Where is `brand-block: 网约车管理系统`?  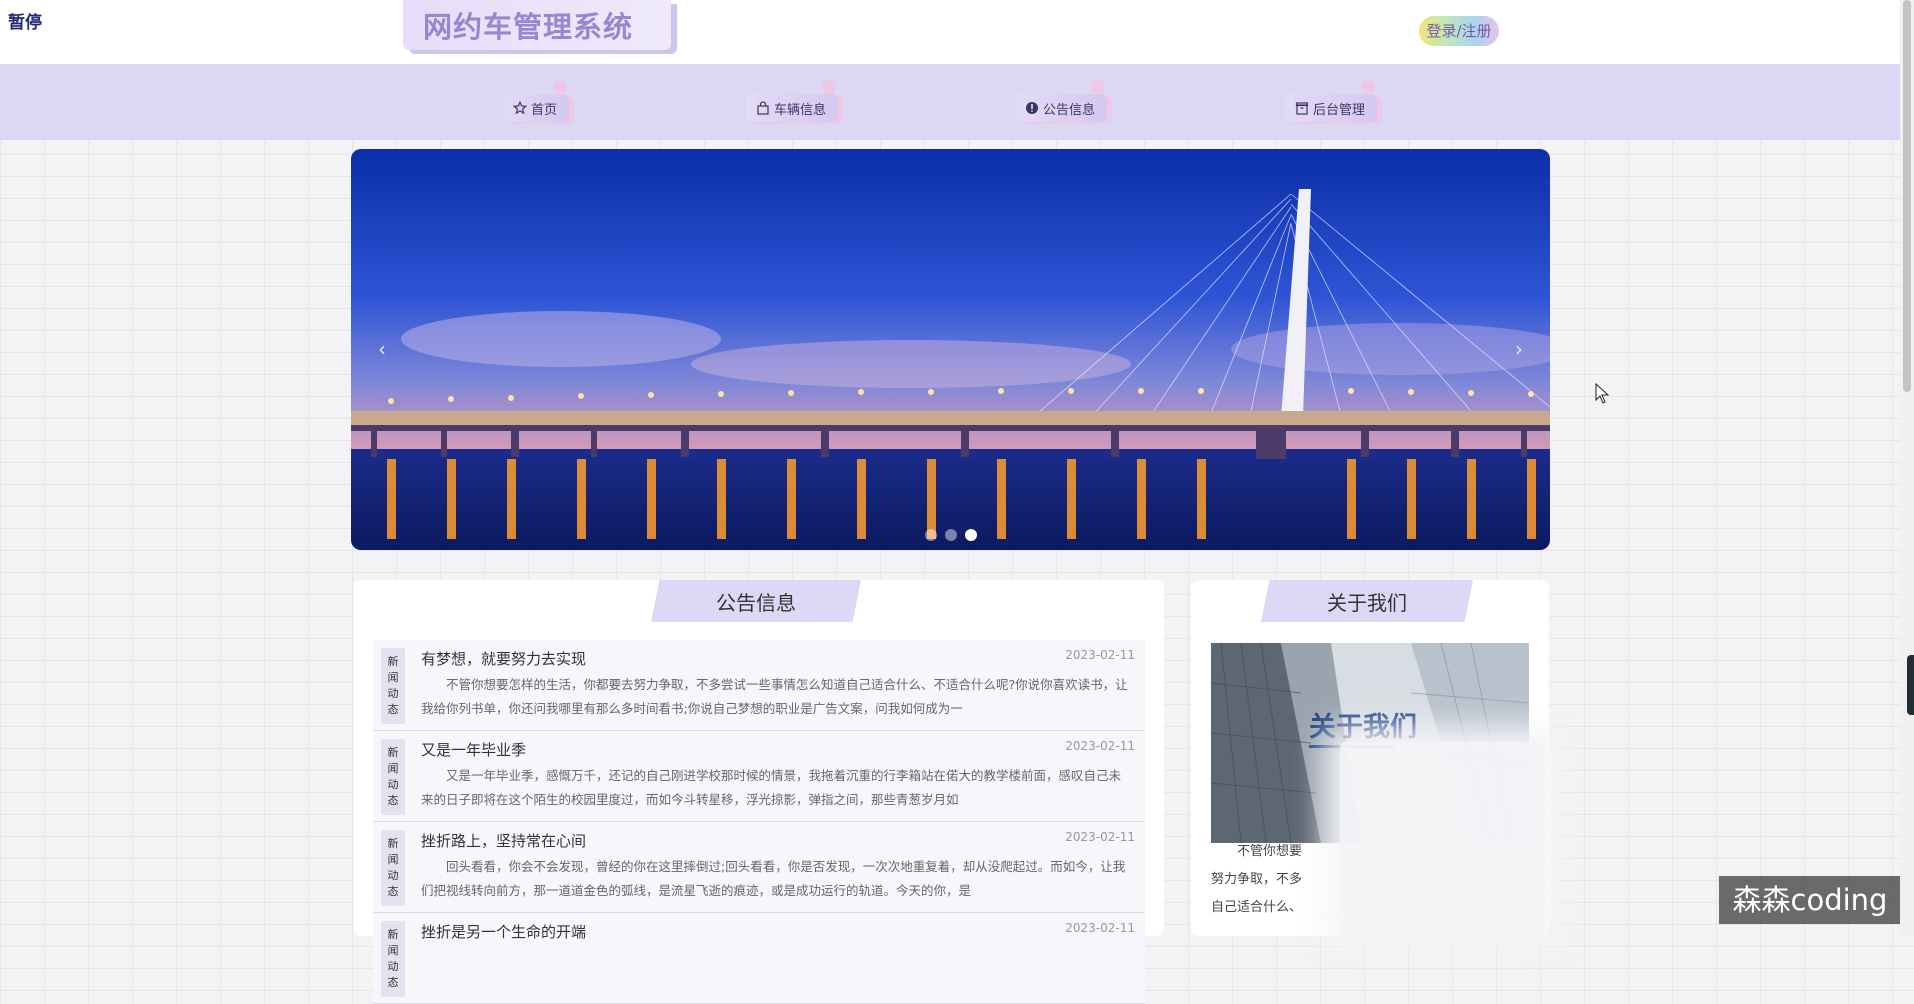
brand-block: 网约车管理系统 is located at coordinates (537, 25).